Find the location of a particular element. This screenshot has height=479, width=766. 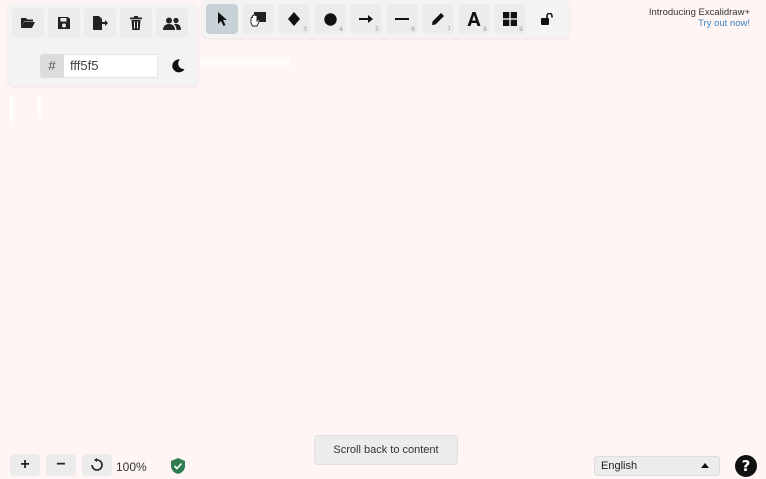

promo-title: Introducing Excalidraw+ is located at coordinates (699, 12).